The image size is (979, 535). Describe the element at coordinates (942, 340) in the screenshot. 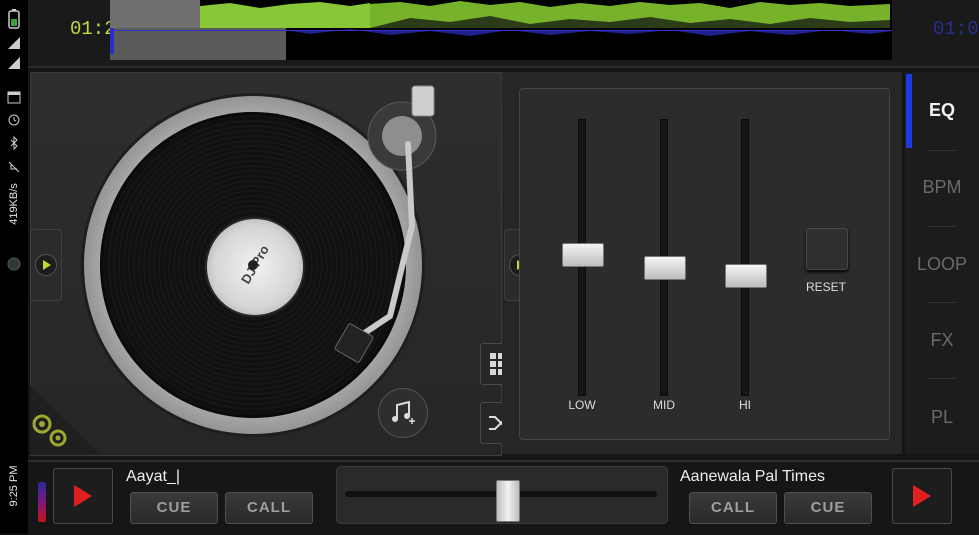

I see `tab-fx: FX` at that location.